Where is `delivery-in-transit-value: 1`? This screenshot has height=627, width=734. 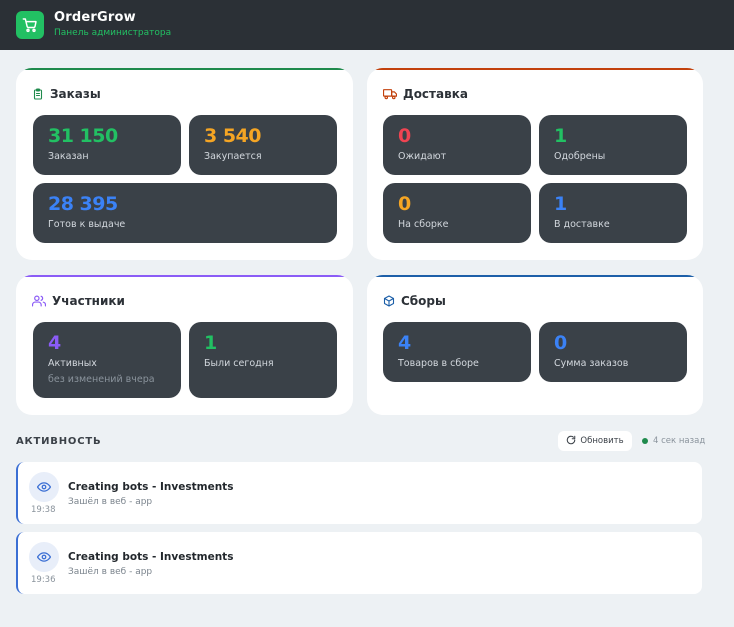
delivery-in-transit-value: 1 is located at coordinates (560, 204).